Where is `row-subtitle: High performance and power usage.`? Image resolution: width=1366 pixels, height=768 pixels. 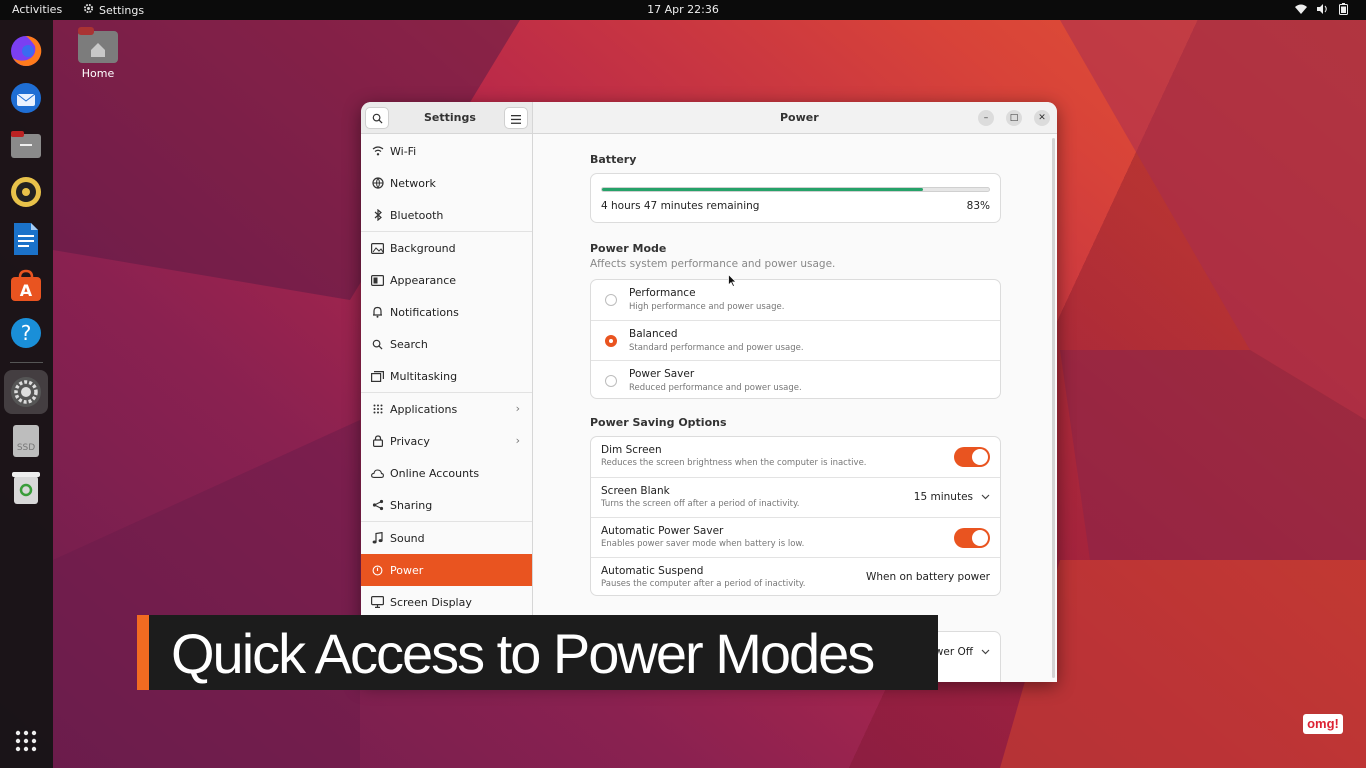
row-subtitle: High performance and power usage. is located at coordinates (707, 307).